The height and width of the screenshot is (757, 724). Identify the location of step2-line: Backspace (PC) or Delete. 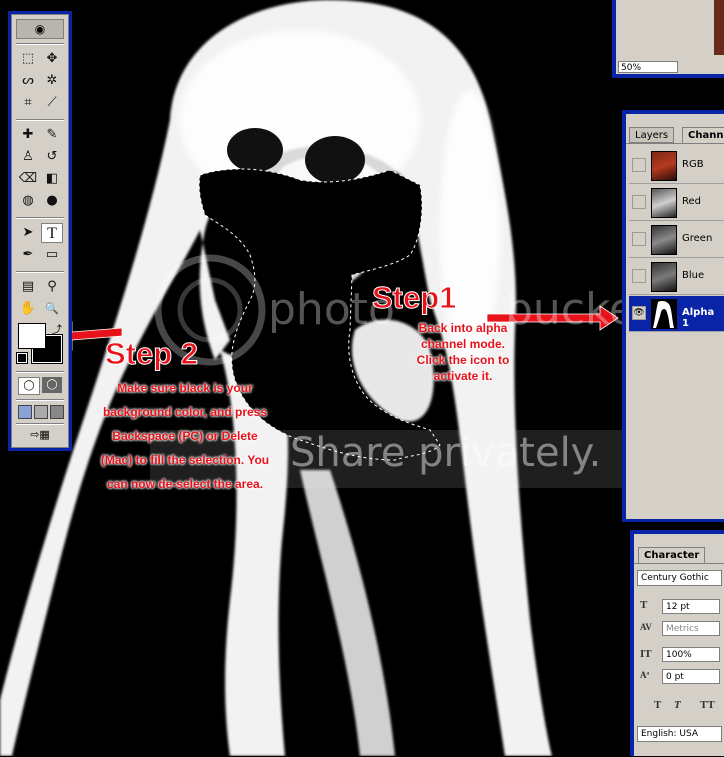
(185, 436).